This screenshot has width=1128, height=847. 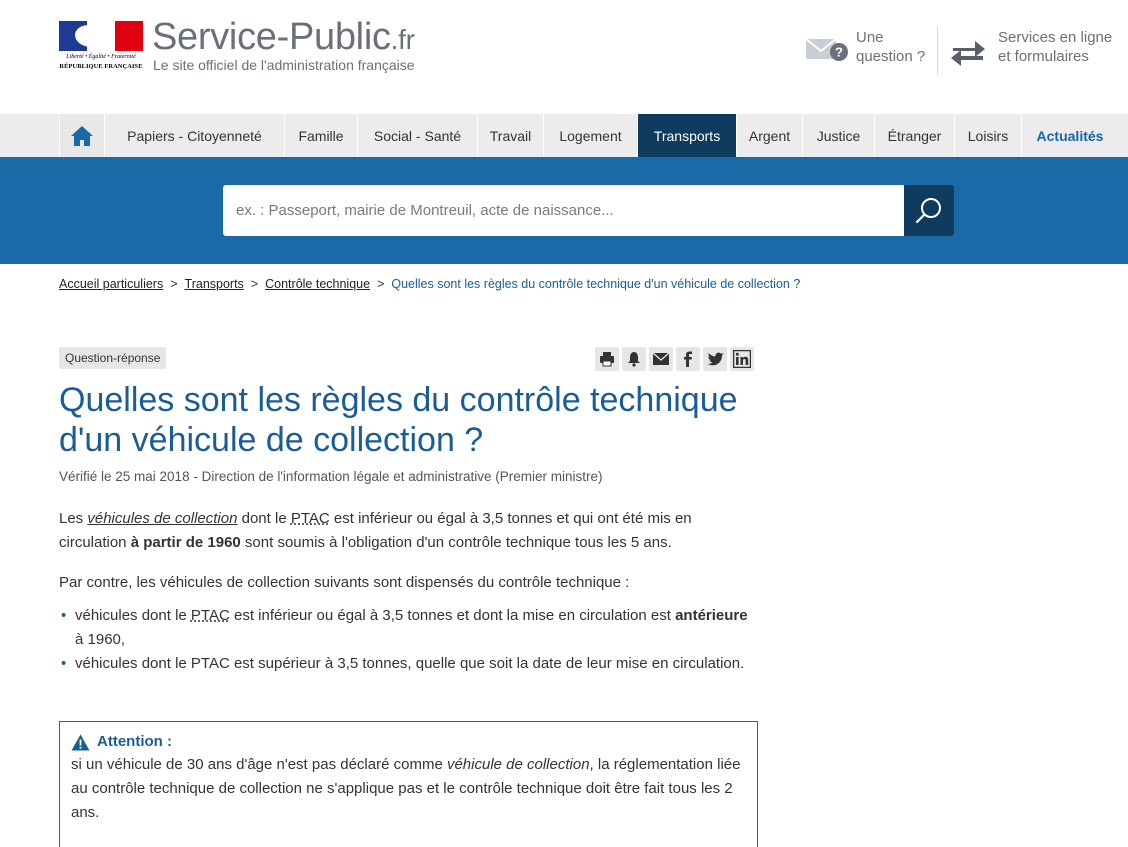 I want to click on search-input, so click(x=563, y=210).